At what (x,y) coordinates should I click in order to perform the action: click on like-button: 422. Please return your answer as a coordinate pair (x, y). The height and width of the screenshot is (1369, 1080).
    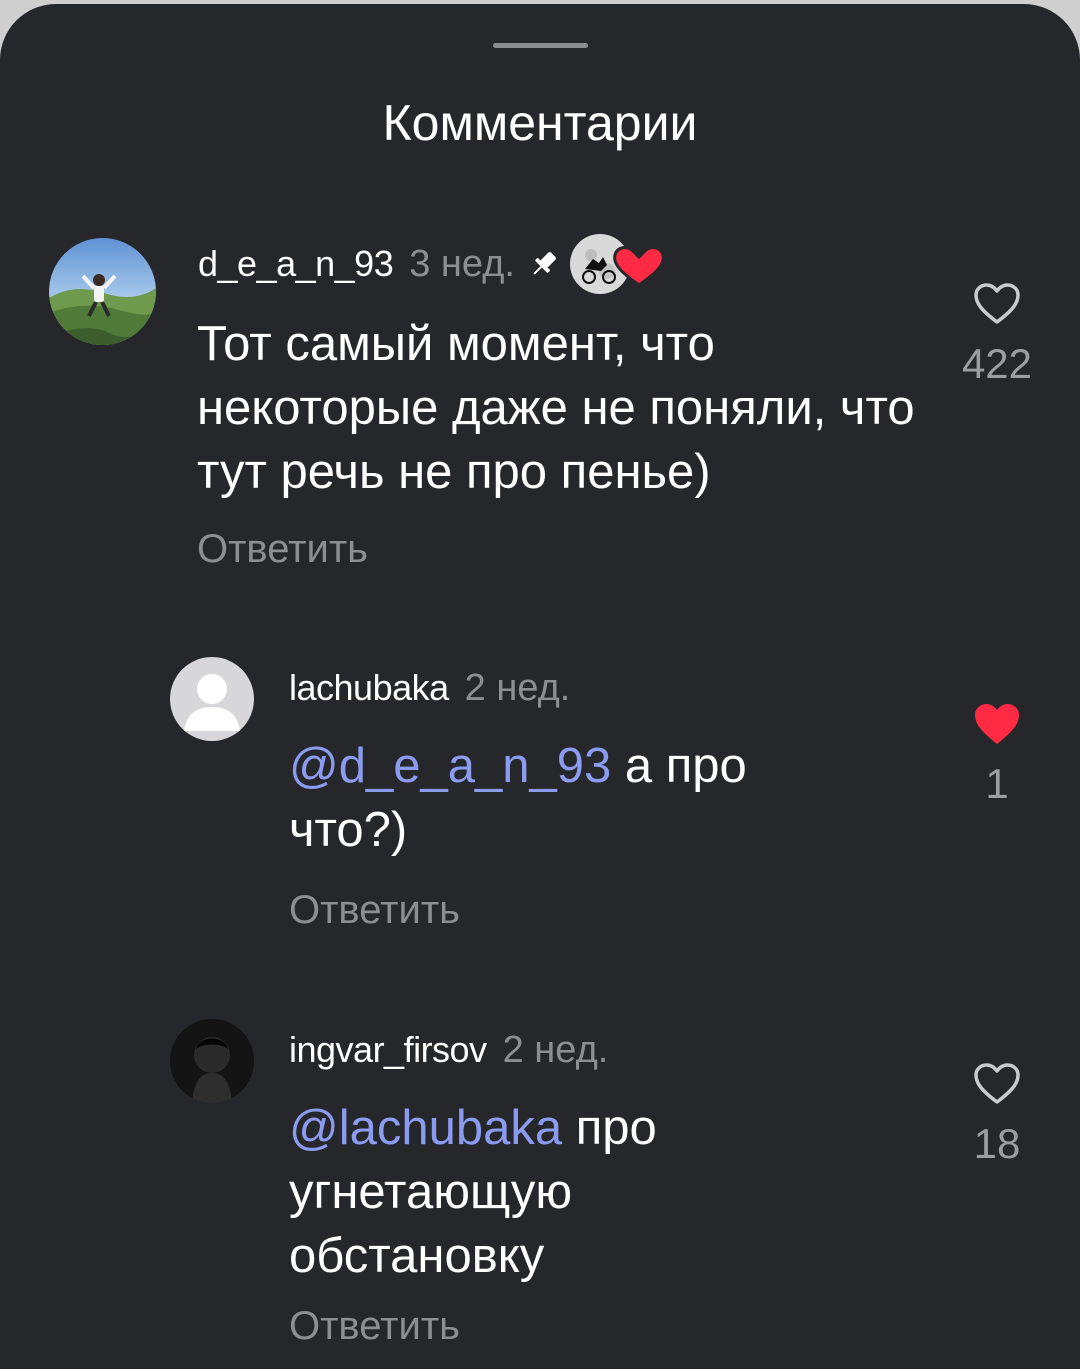
    Looking at the image, I should click on (997, 335).